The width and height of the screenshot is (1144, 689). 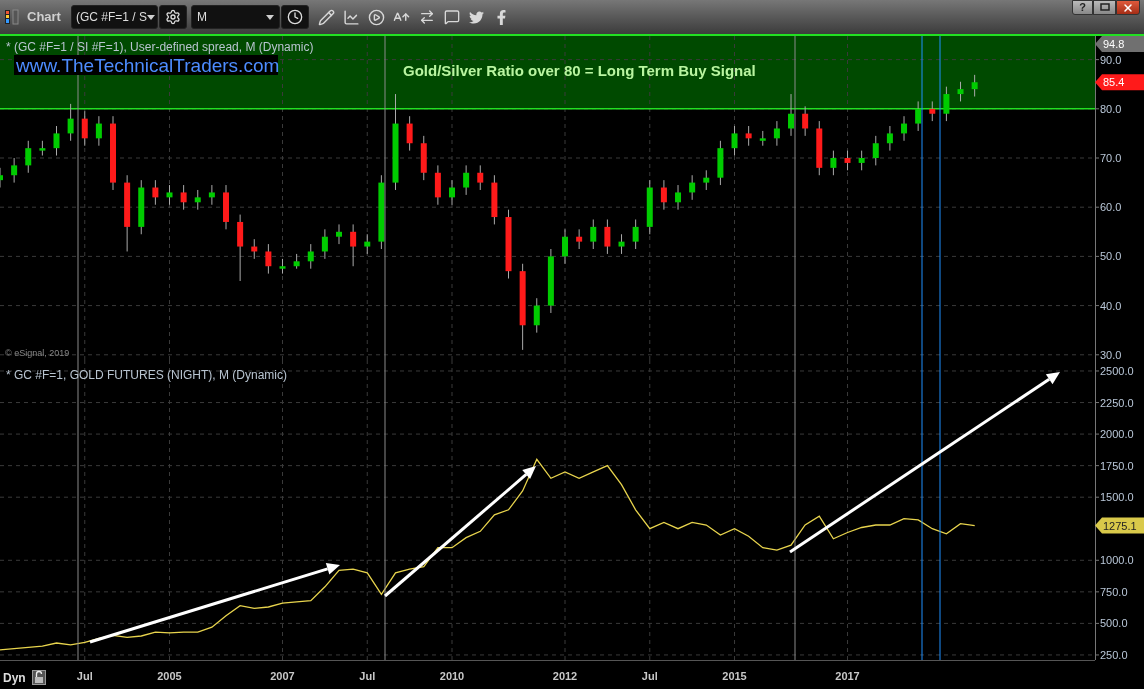 I want to click on axis-label: 30.0, so click(x=1111, y=354).